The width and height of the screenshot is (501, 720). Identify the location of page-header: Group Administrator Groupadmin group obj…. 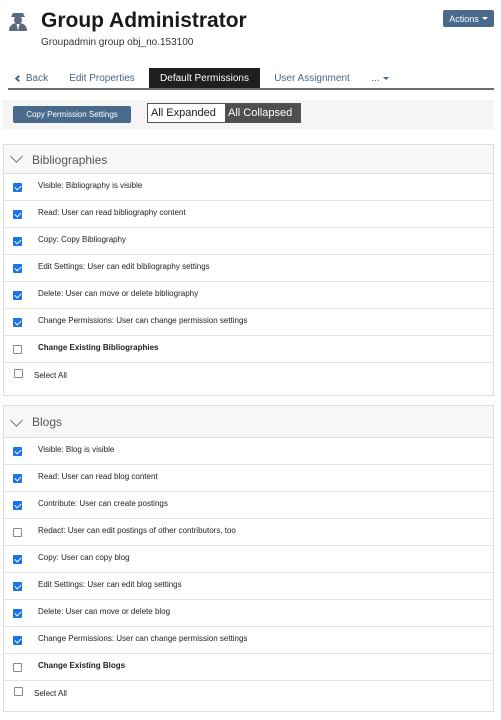
(250, 31).